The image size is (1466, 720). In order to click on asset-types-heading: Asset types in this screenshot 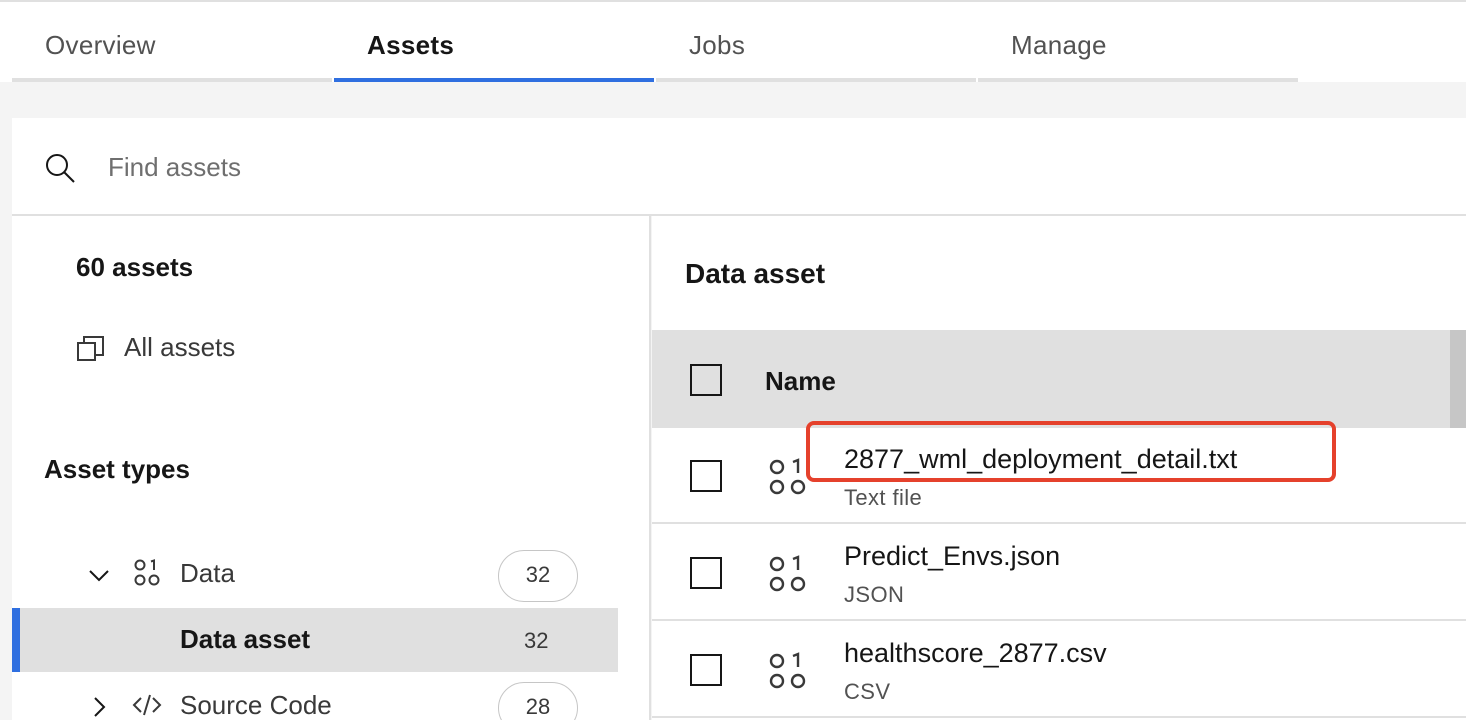, I will do `click(117, 469)`.